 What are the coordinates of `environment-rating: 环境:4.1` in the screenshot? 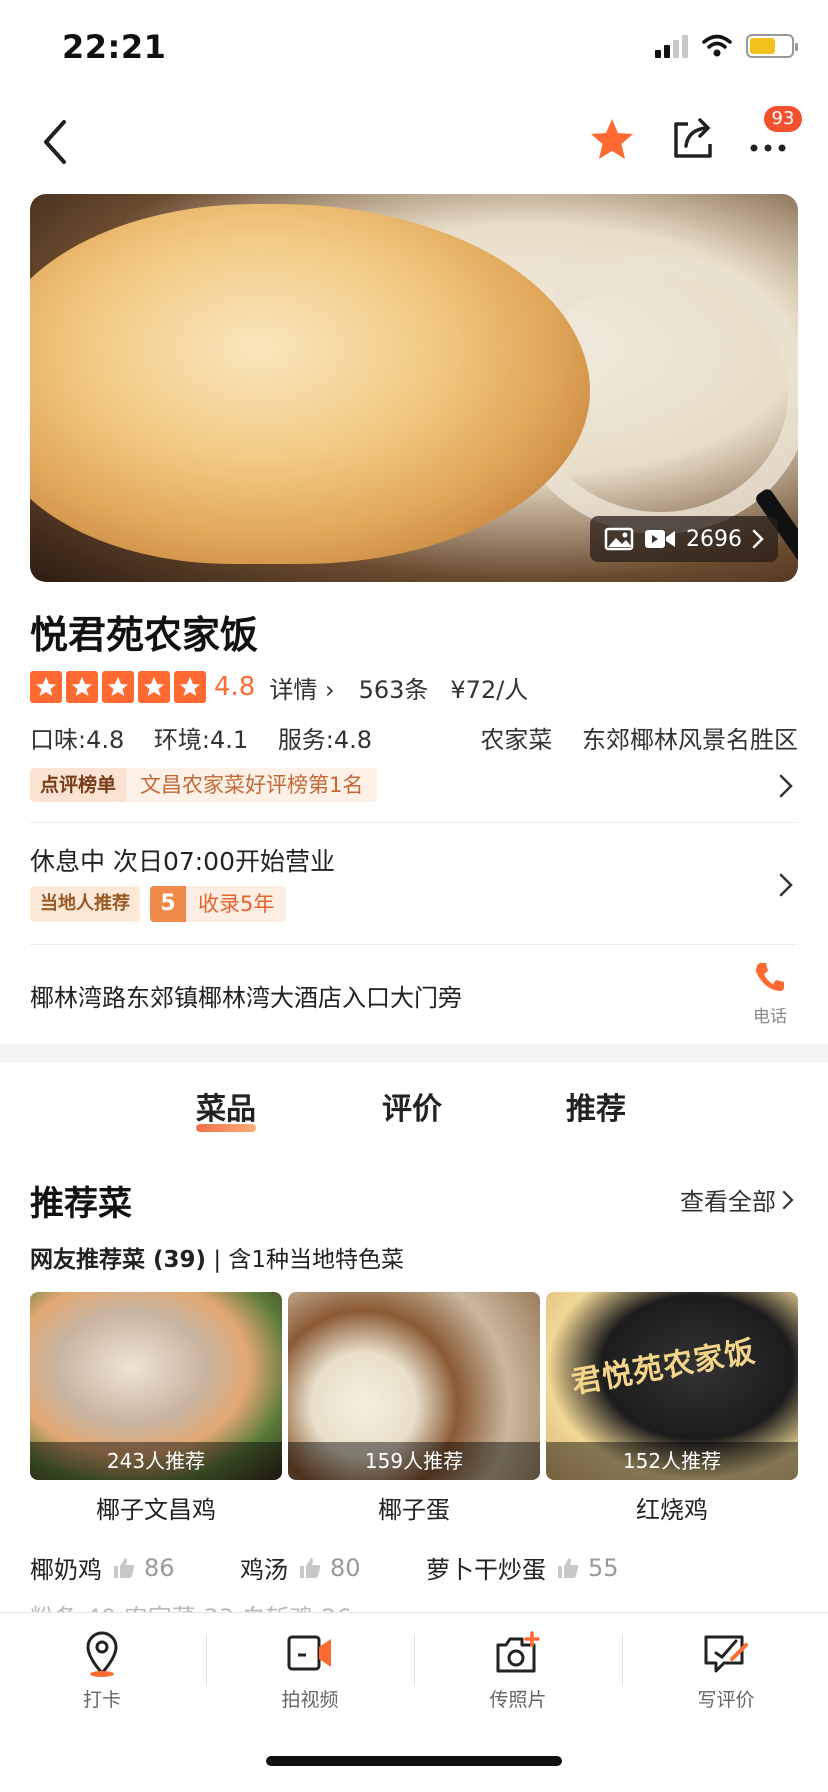 It's located at (201, 740).